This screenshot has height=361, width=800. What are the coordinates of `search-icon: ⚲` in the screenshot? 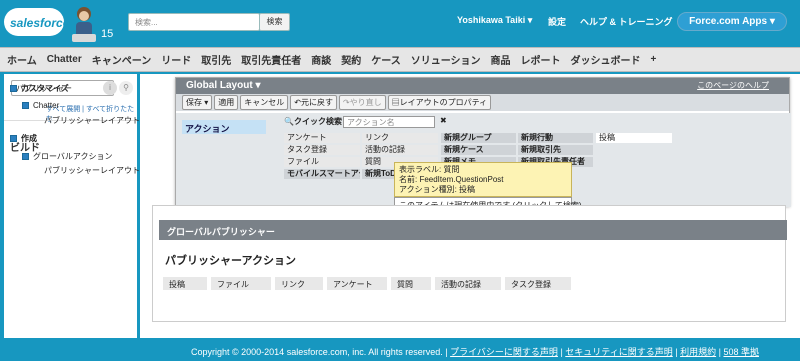 It's located at (126, 88).